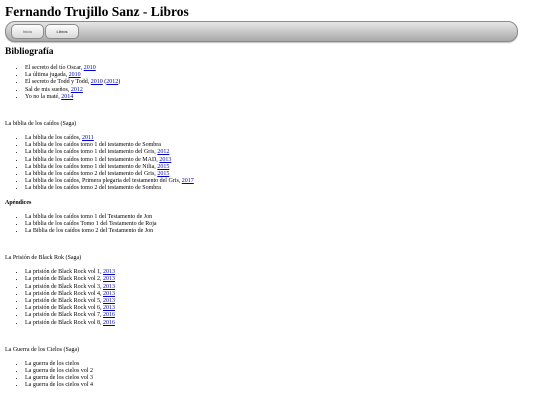  I want to click on list-item: La guerra de los cielos vol 4, so click(282, 385).